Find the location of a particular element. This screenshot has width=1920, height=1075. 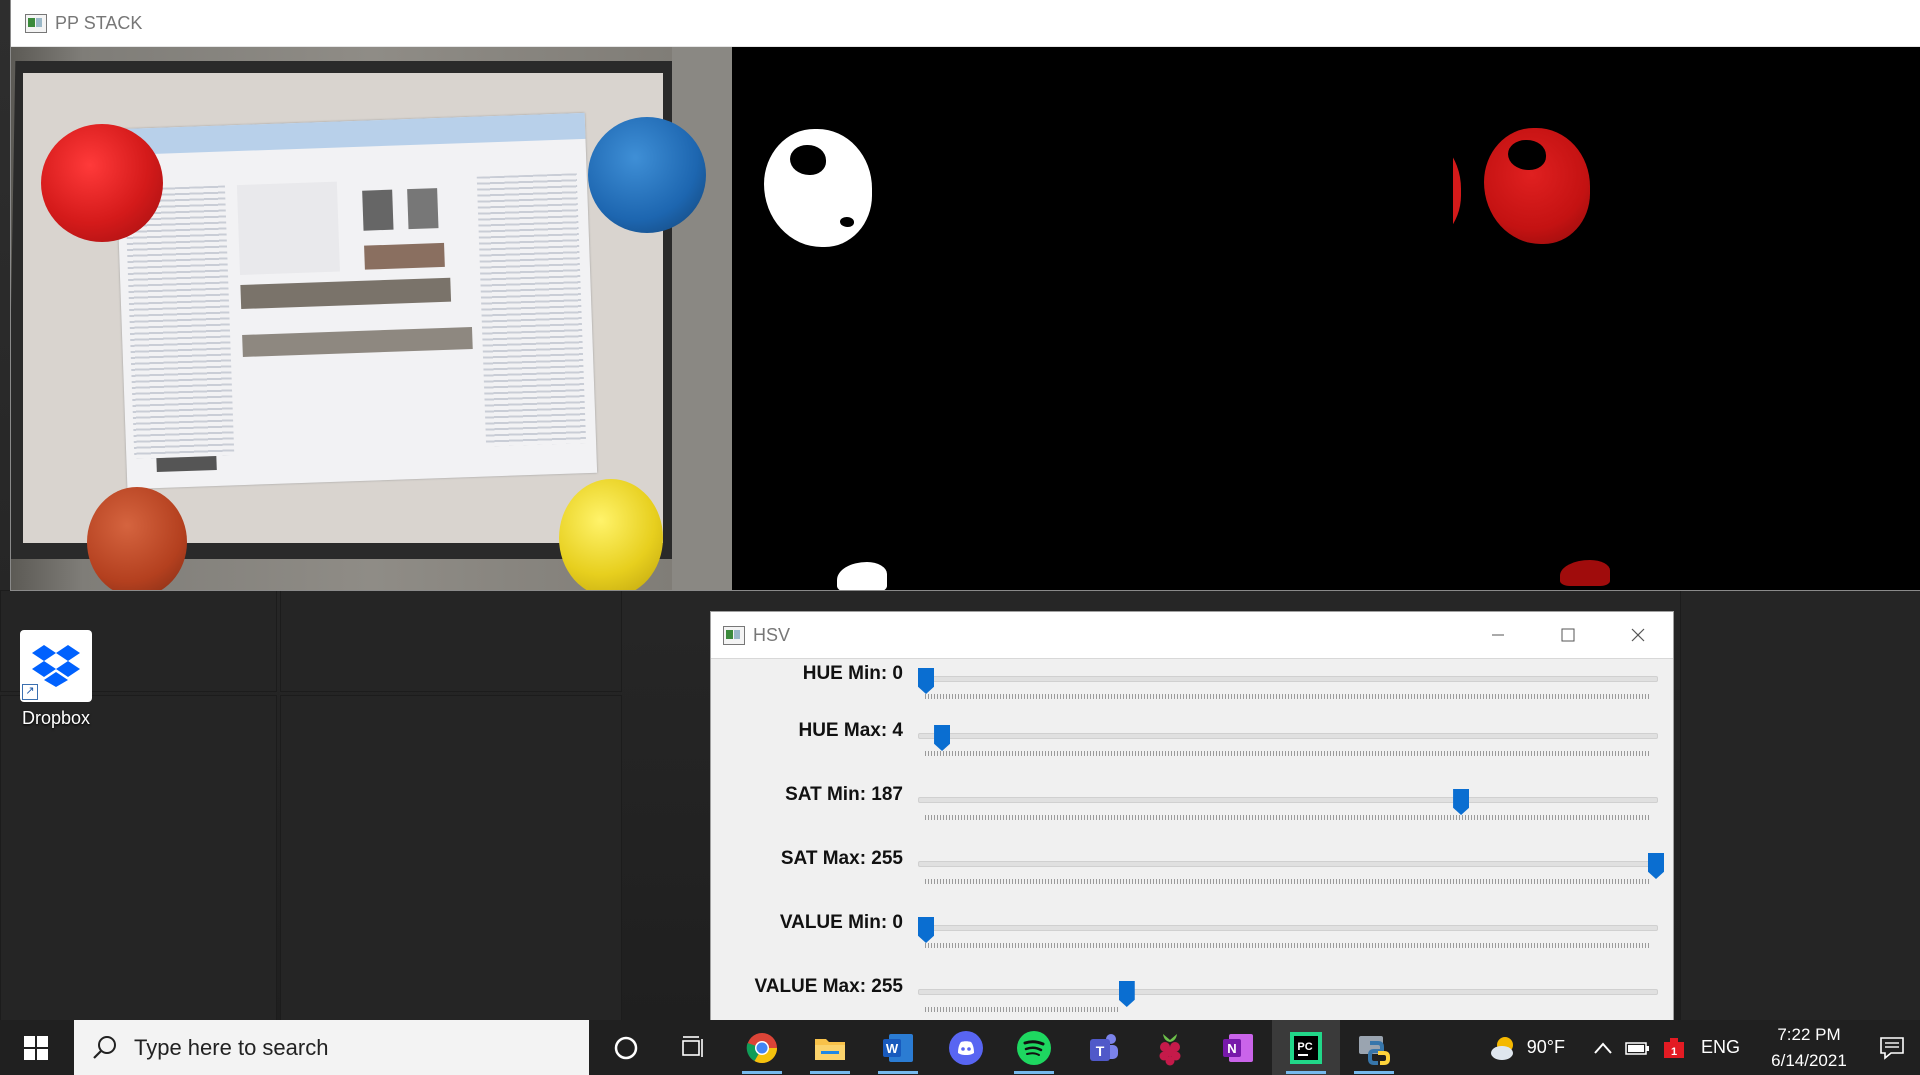

taskbar-discord is located at coordinates (966, 1047).